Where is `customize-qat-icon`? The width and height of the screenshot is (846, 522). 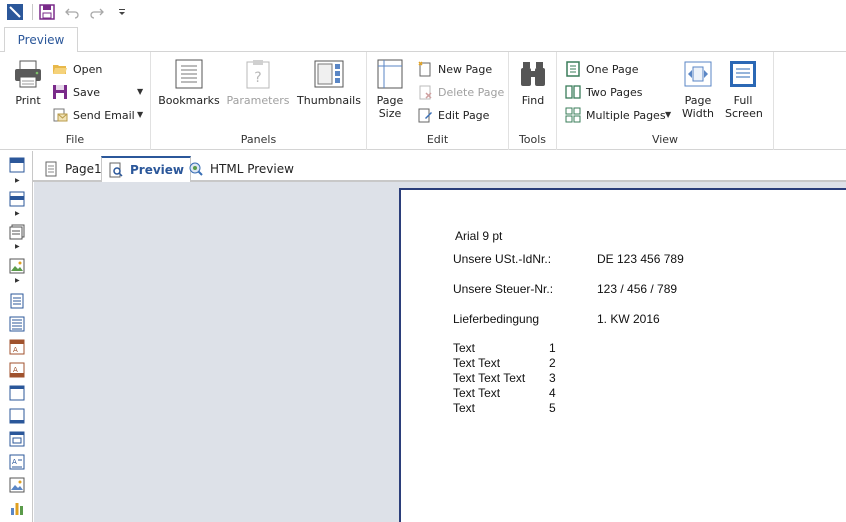
customize-qat-icon is located at coordinates (122, 12).